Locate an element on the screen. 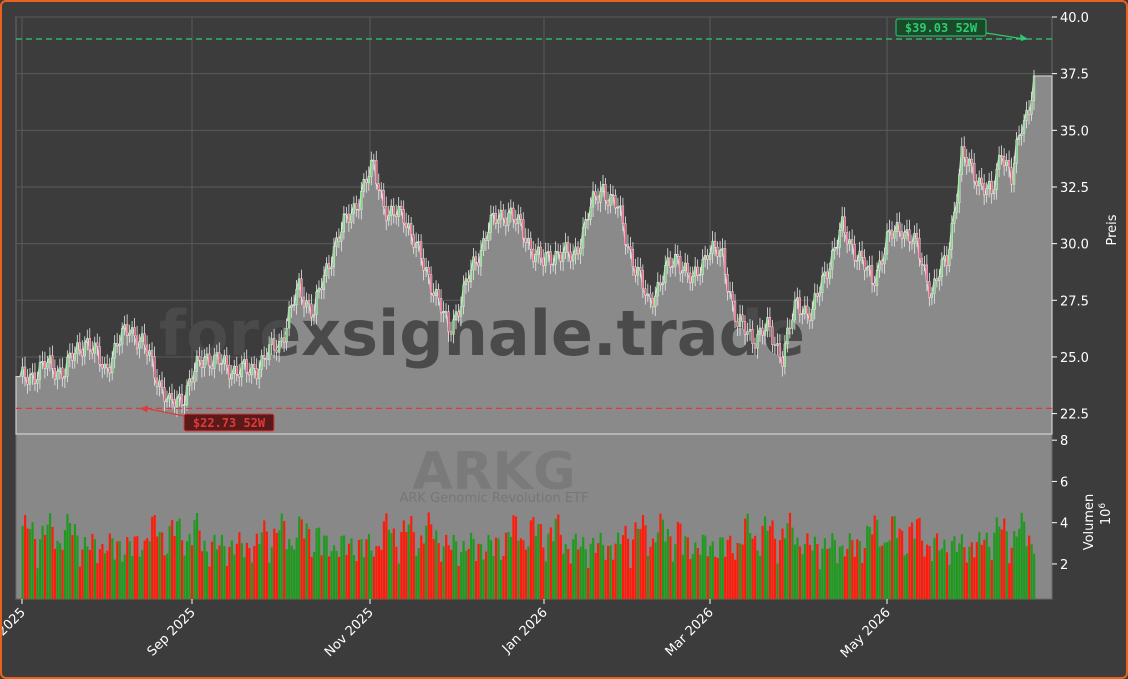 This screenshot has height=679, width=1128. price-ticks: 22.5 25.0 27.5 30.0 32.5 35.0 37.5 40.0 is located at coordinates (1070, 217).